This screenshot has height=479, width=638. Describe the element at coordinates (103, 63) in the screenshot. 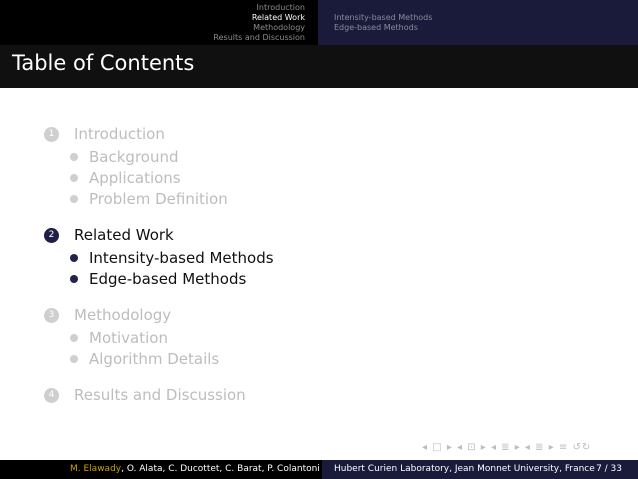

I see `page-title: Table of Contents` at that location.